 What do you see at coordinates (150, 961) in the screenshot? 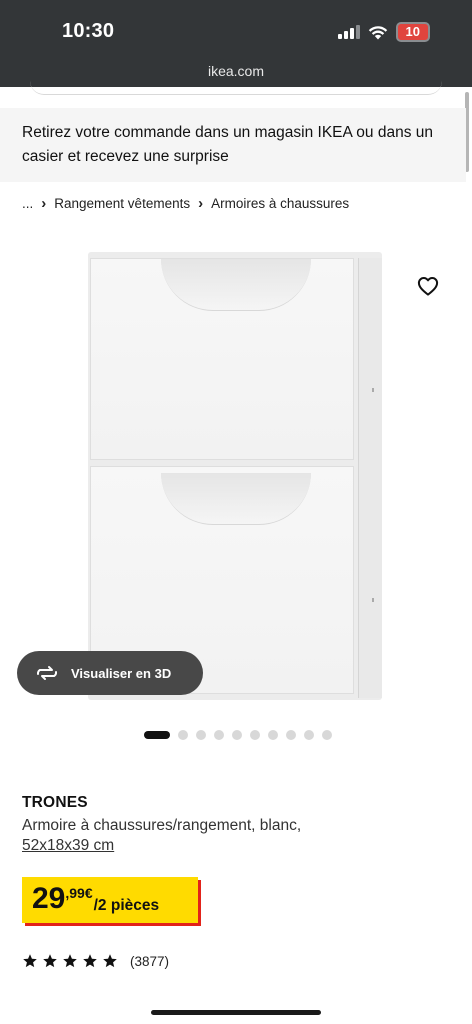
I see `review-count: (3877)` at bounding box center [150, 961].